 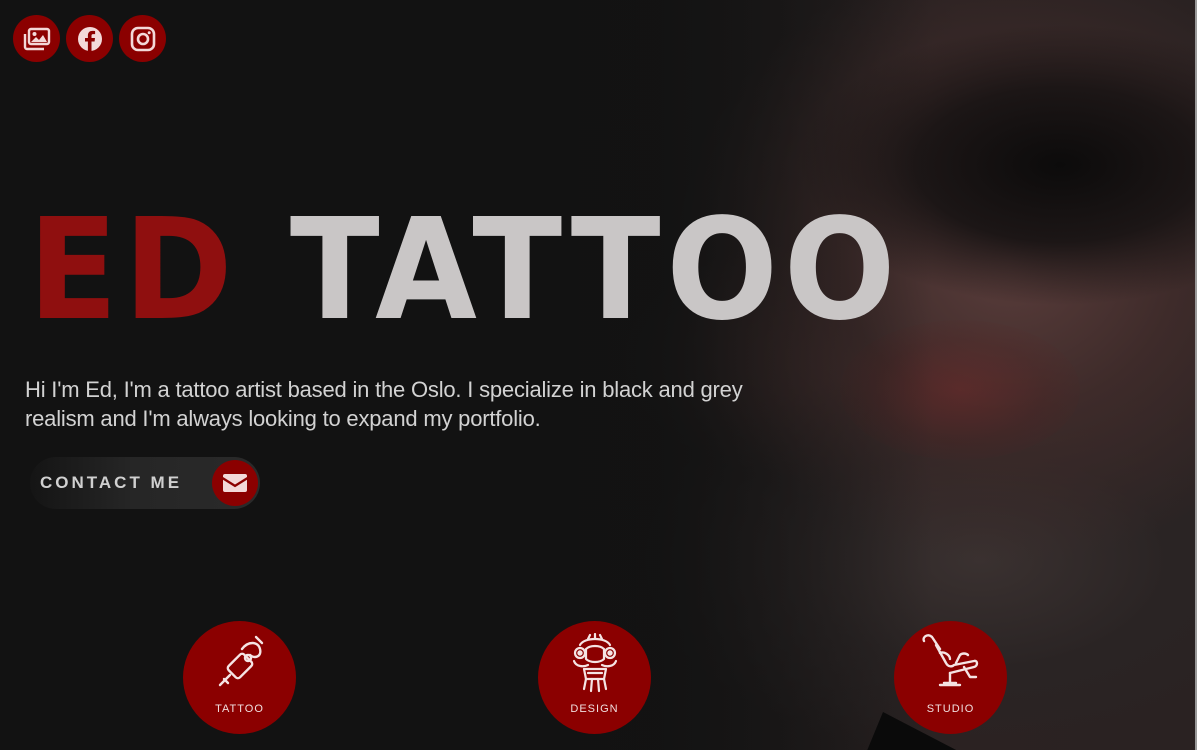 I want to click on service-studio: STUDIO, so click(x=950, y=677).